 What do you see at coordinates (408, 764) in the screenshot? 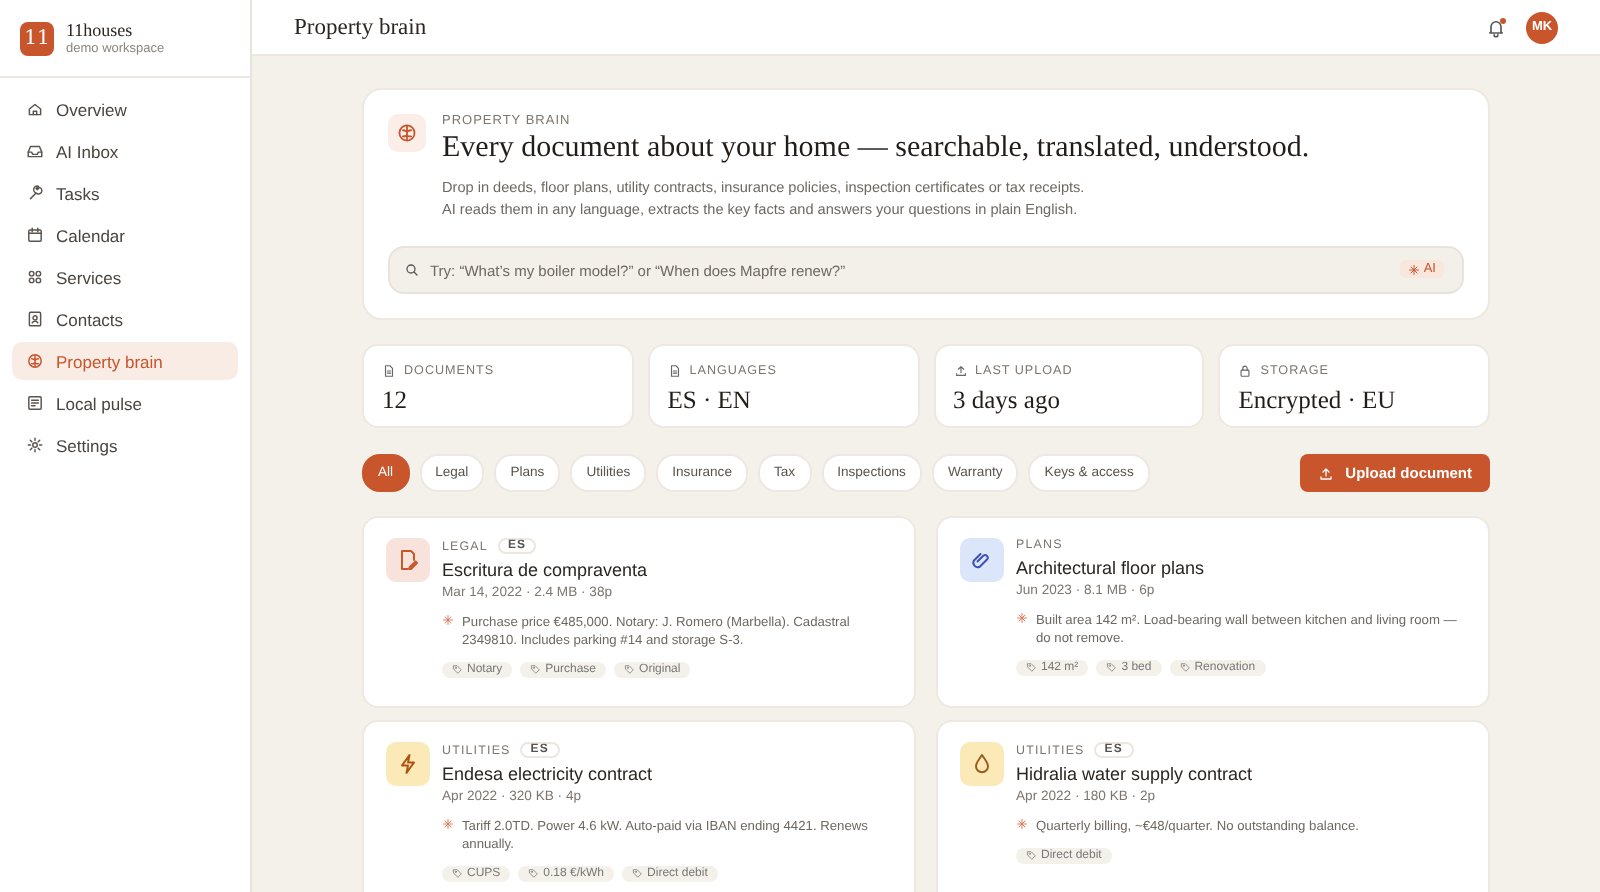
I see `lightning-bolt-icon` at bounding box center [408, 764].